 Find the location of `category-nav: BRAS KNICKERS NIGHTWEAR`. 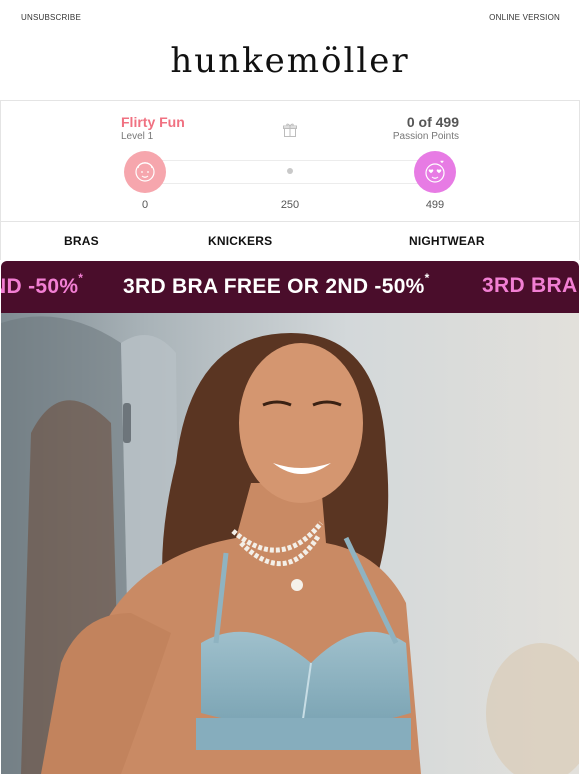

category-nav: BRAS KNICKERS NIGHTWEAR is located at coordinates (290, 241).